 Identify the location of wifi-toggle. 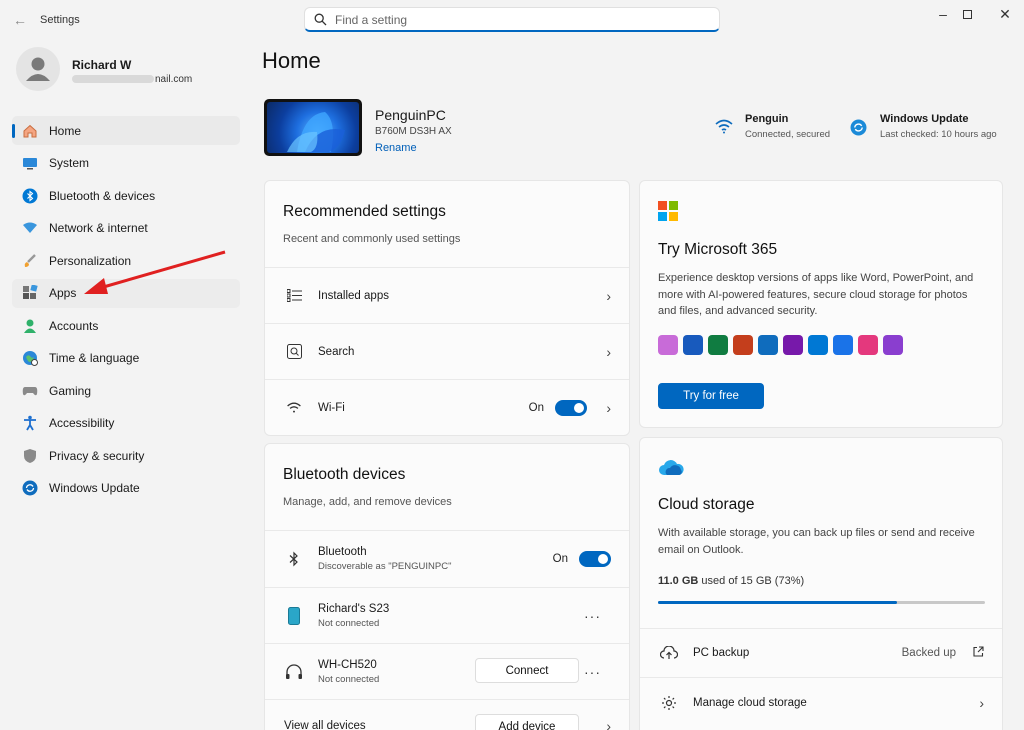
(571, 407).